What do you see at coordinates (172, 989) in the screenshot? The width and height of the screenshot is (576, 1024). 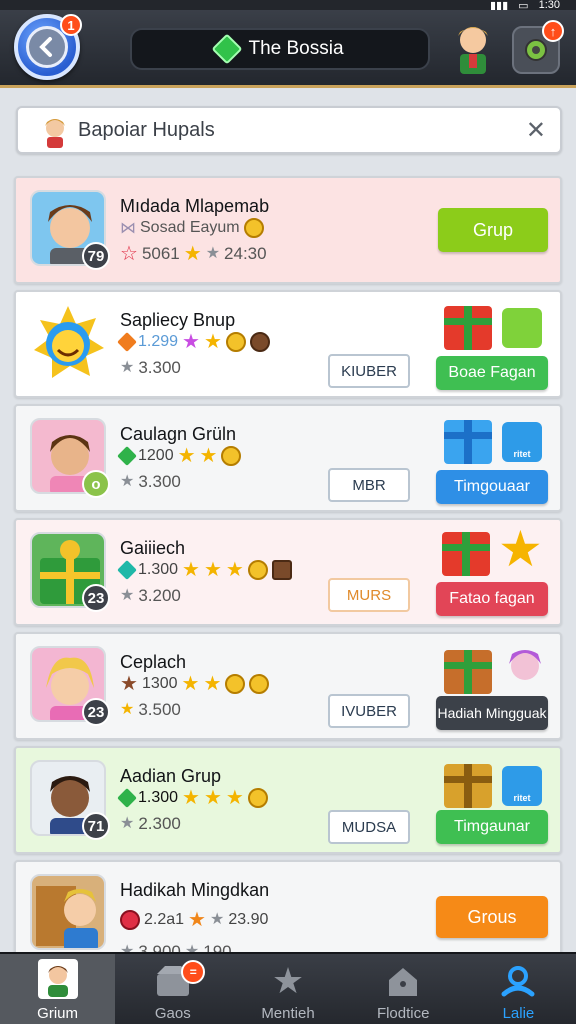 I see `nav-item-gaos: = Gaos` at bounding box center [172, 989].